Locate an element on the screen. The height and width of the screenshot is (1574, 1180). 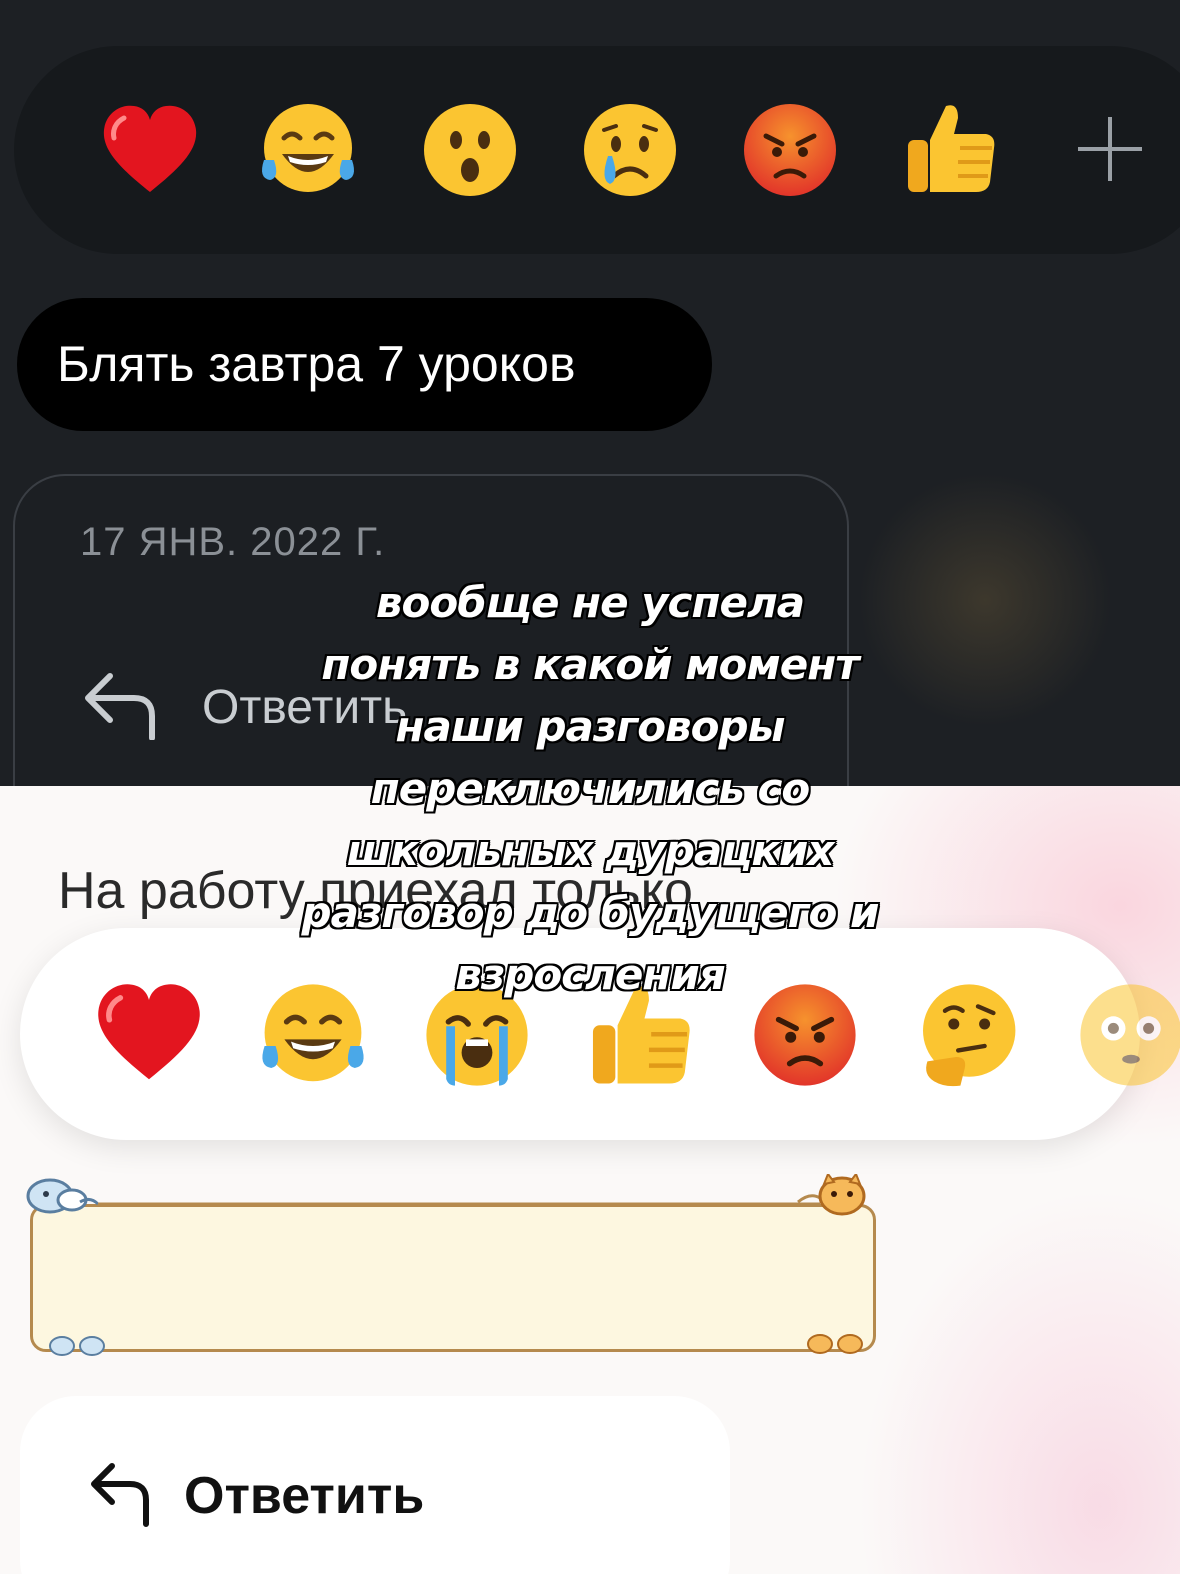
message-bubble-framed is located at coordinates (453, 1272).